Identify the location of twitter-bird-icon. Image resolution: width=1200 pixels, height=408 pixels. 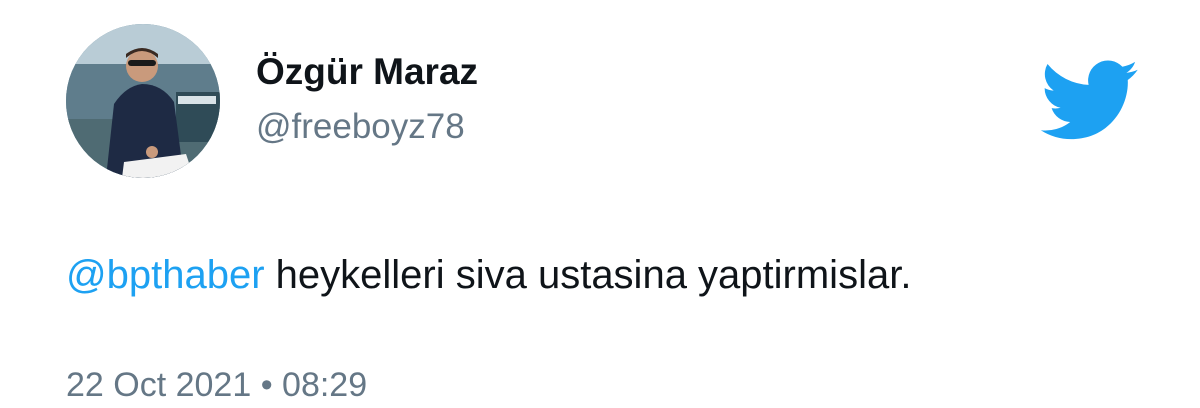
(1090, 101).